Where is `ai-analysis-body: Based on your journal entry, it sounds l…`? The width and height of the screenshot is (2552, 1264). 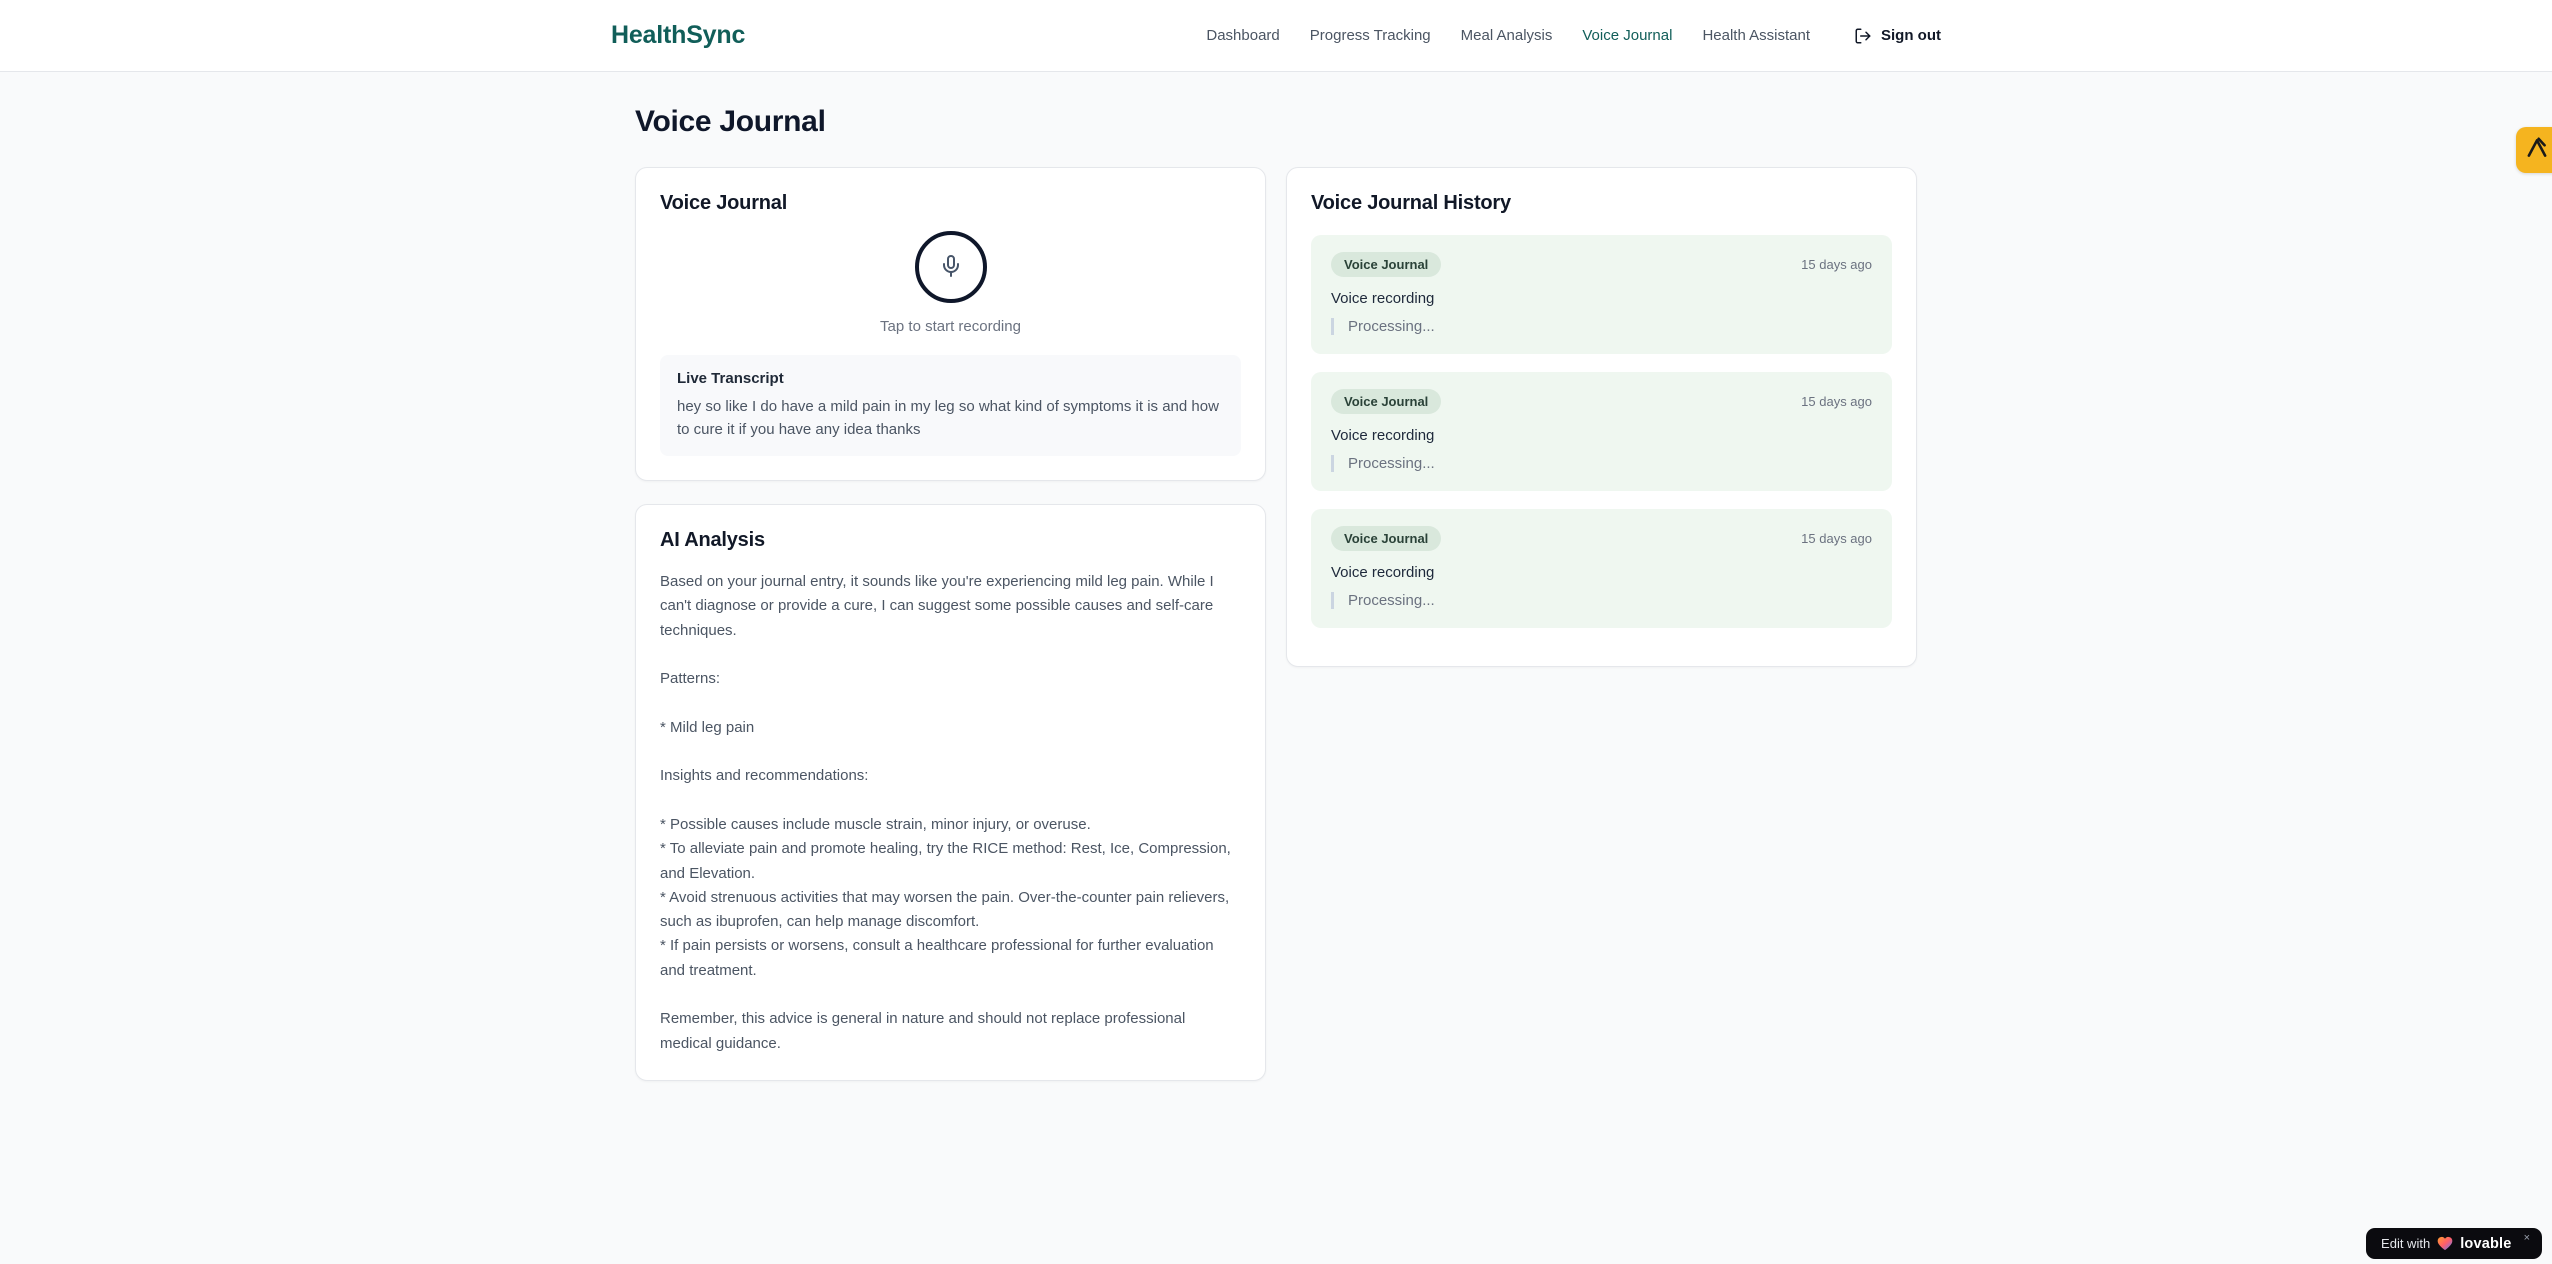
ai-analysis-body: Based on your journal entry, it sounds l… is located at coordinates (945, 812).